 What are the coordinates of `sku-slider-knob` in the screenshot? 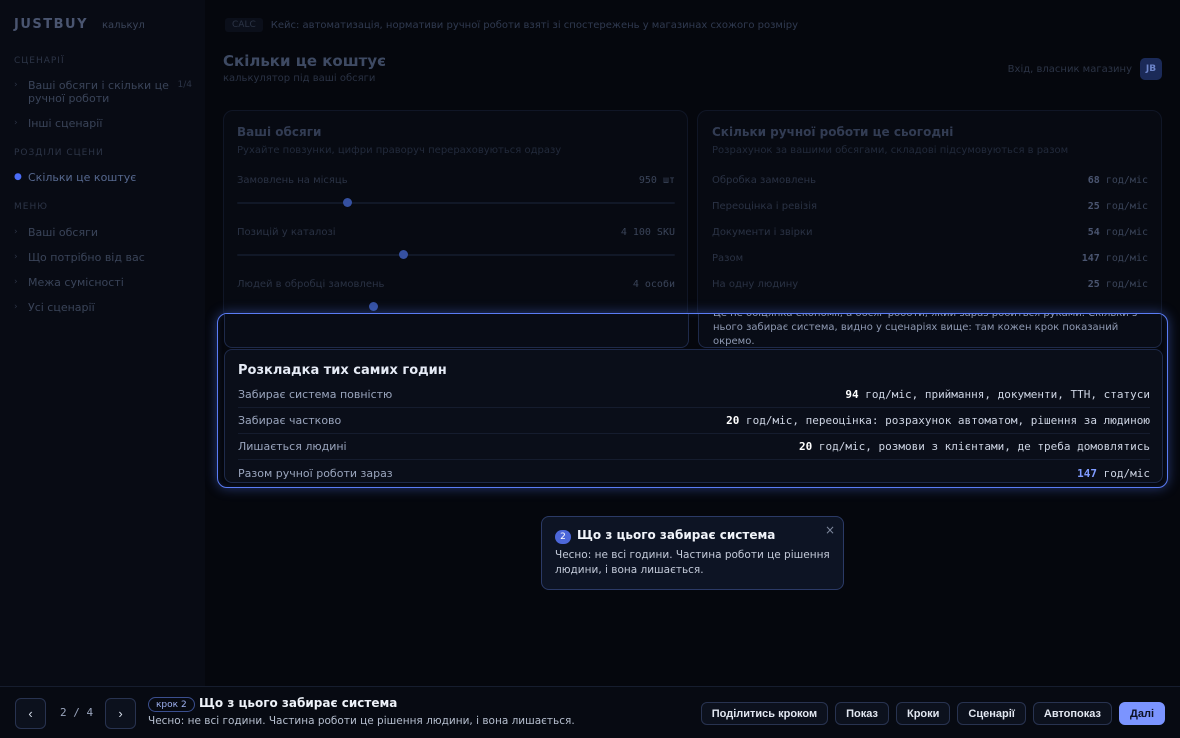 It's located at (404, 254).